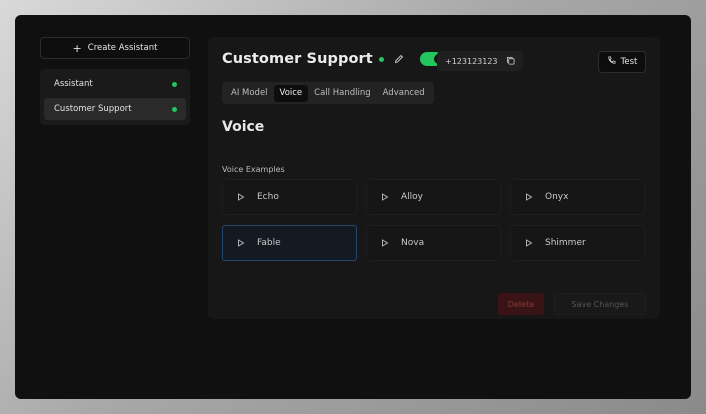  I want to click on test-label: Test, so click(629, 62).